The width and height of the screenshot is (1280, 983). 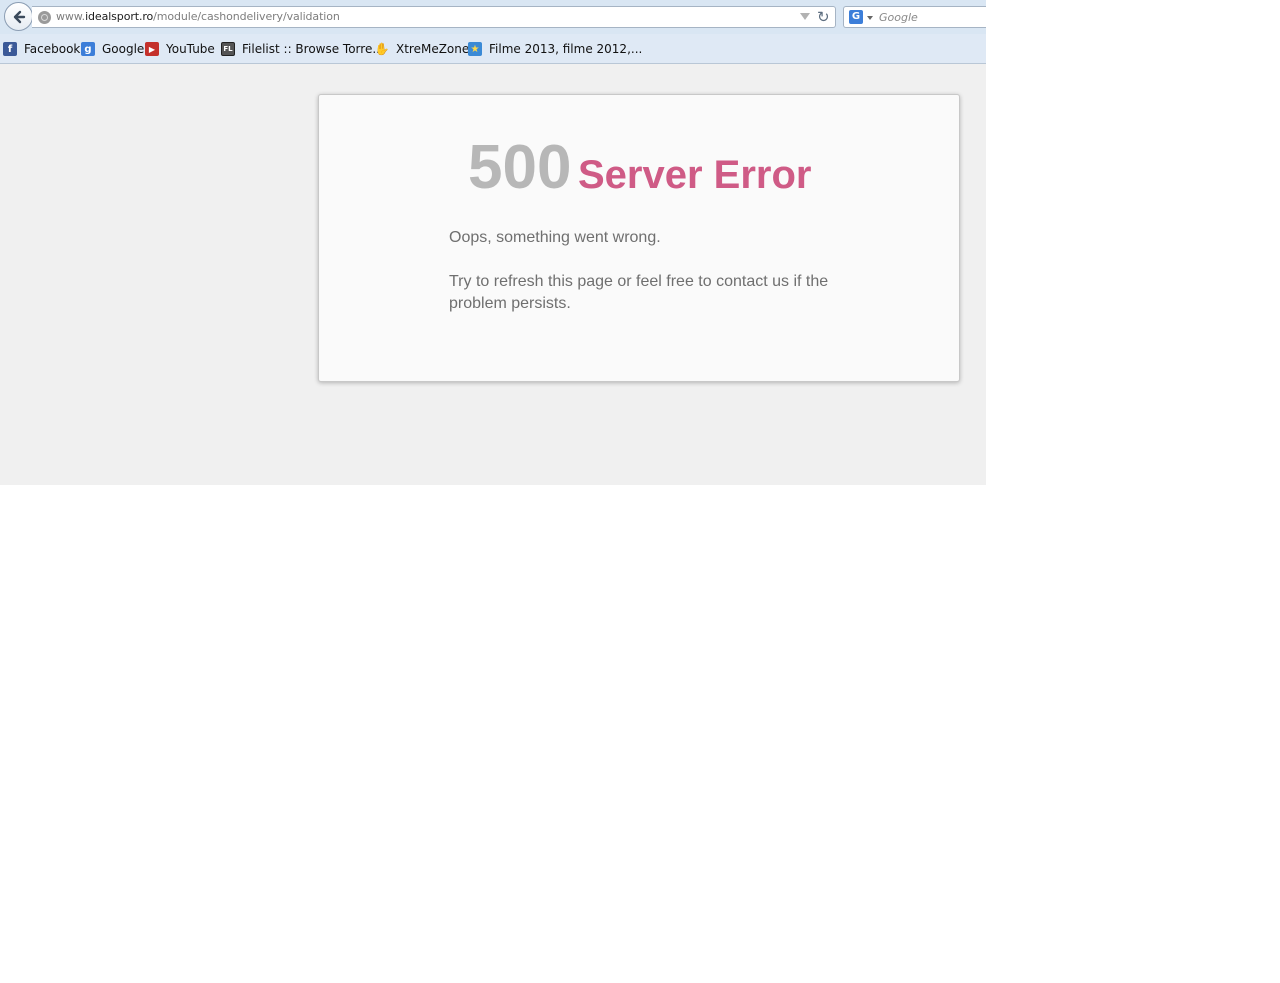 What do you see at coordinates (520, 167) in the screenshot?
I see `error-code: 500` at bounding box center [520, 167].